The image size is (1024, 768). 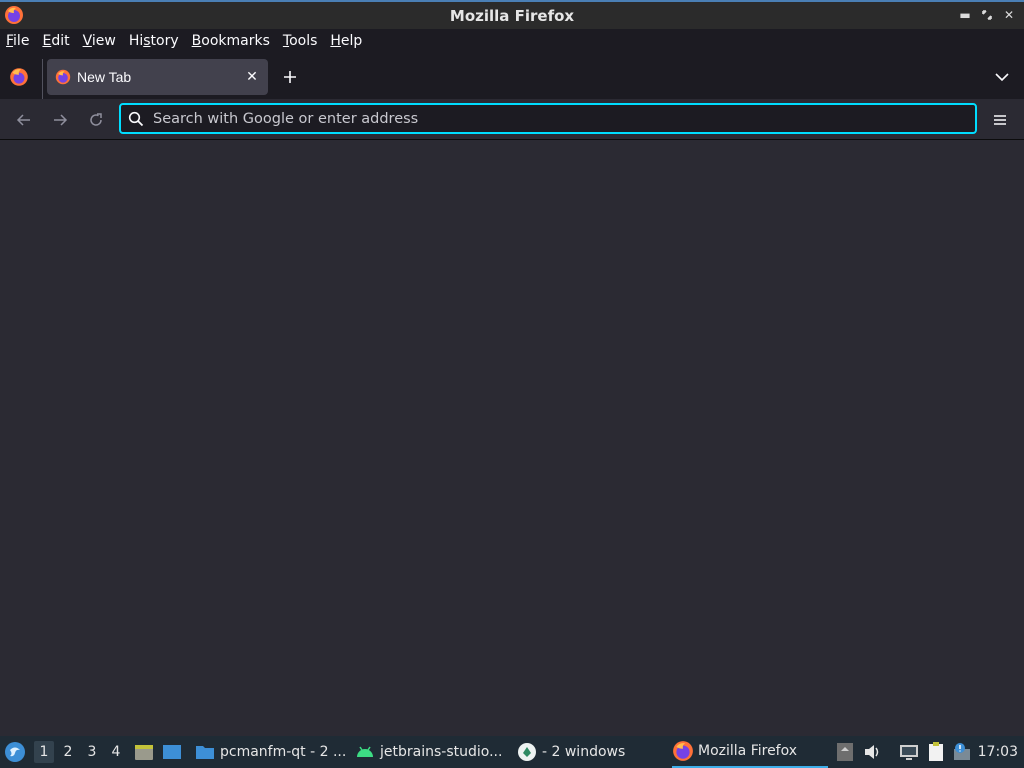 What do you see at coordinates (55, 41) in the screenshot?
I see `menu-edit: Edit` at bounding box center [55, 41].